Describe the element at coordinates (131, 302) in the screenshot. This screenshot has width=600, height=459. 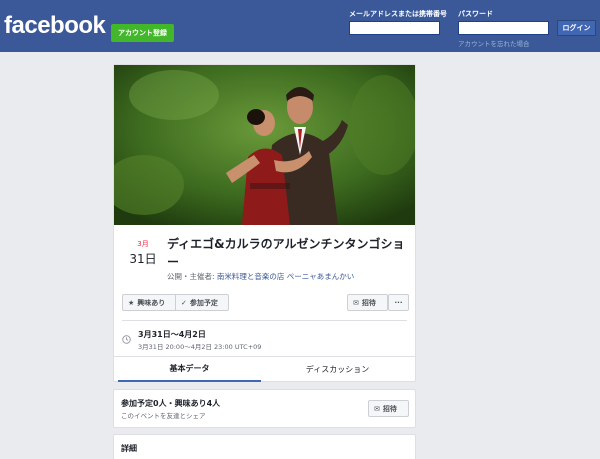
I see `star-icon: ★` at that location.